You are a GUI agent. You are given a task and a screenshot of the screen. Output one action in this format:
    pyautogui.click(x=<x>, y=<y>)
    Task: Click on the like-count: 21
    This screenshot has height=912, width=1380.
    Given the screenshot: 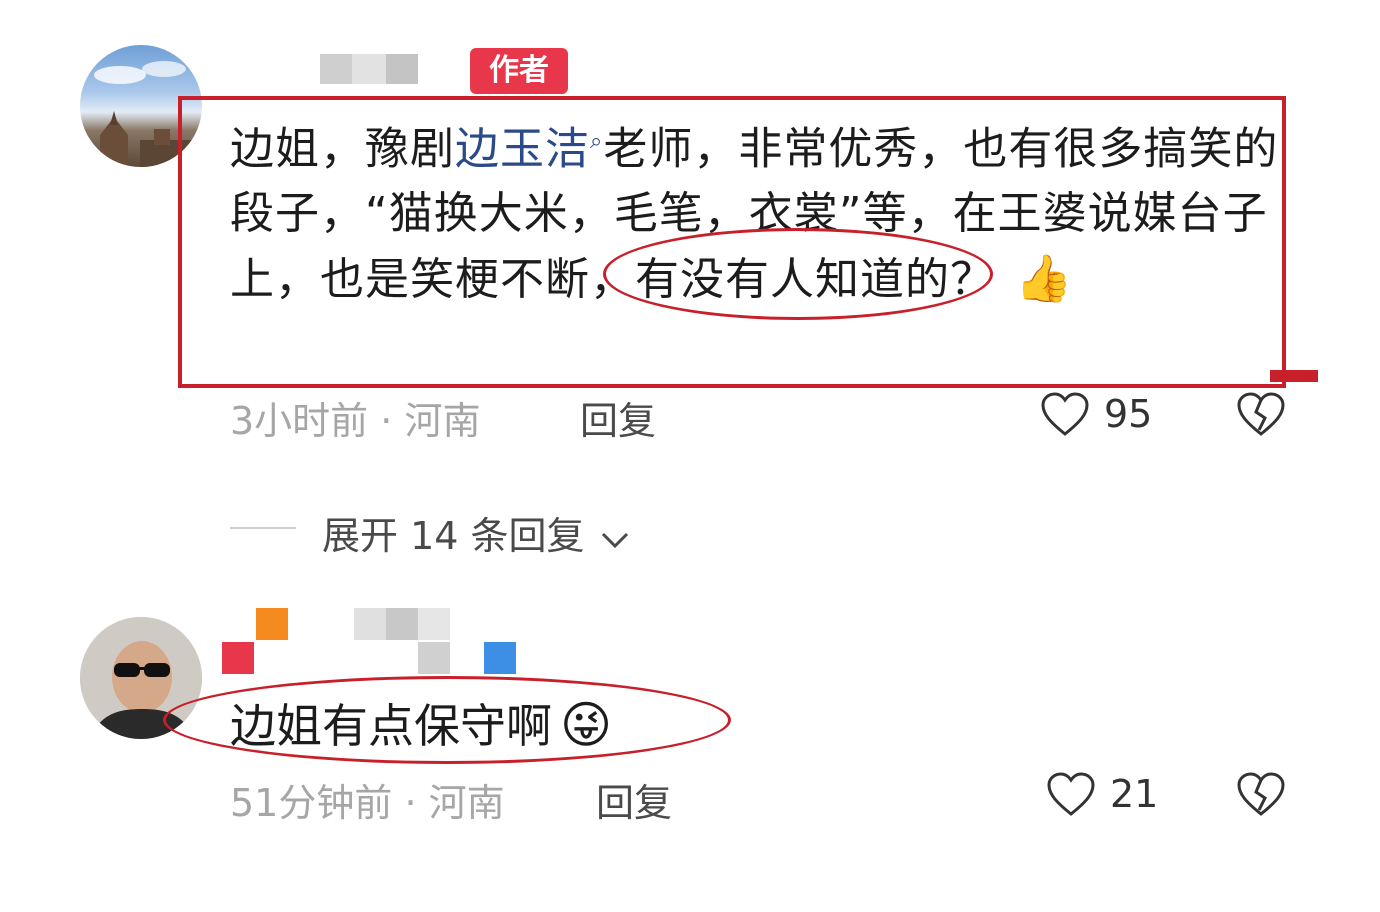 What is the action you would take?
    pyautogui.click(x=1134, y=794)
    